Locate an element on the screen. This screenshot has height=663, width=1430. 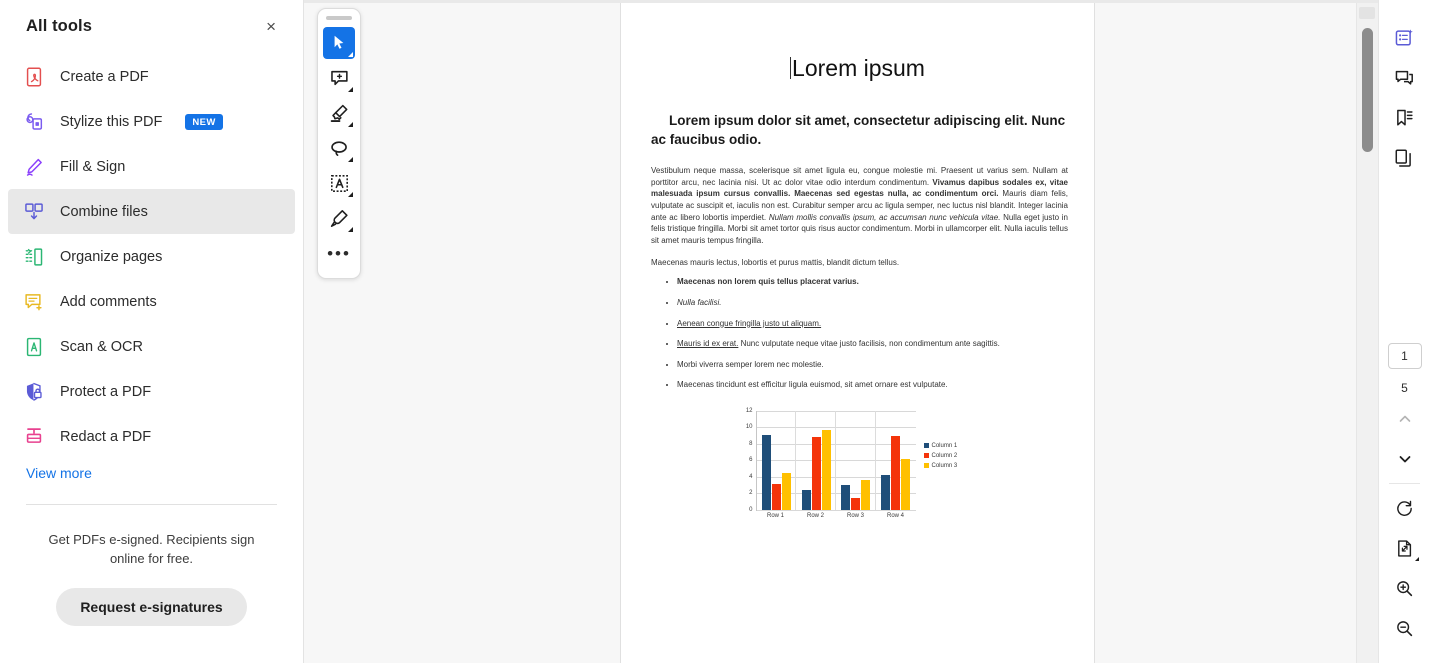
request-esignatures-button: Request e-signatures is located at coordinates (151, 606).